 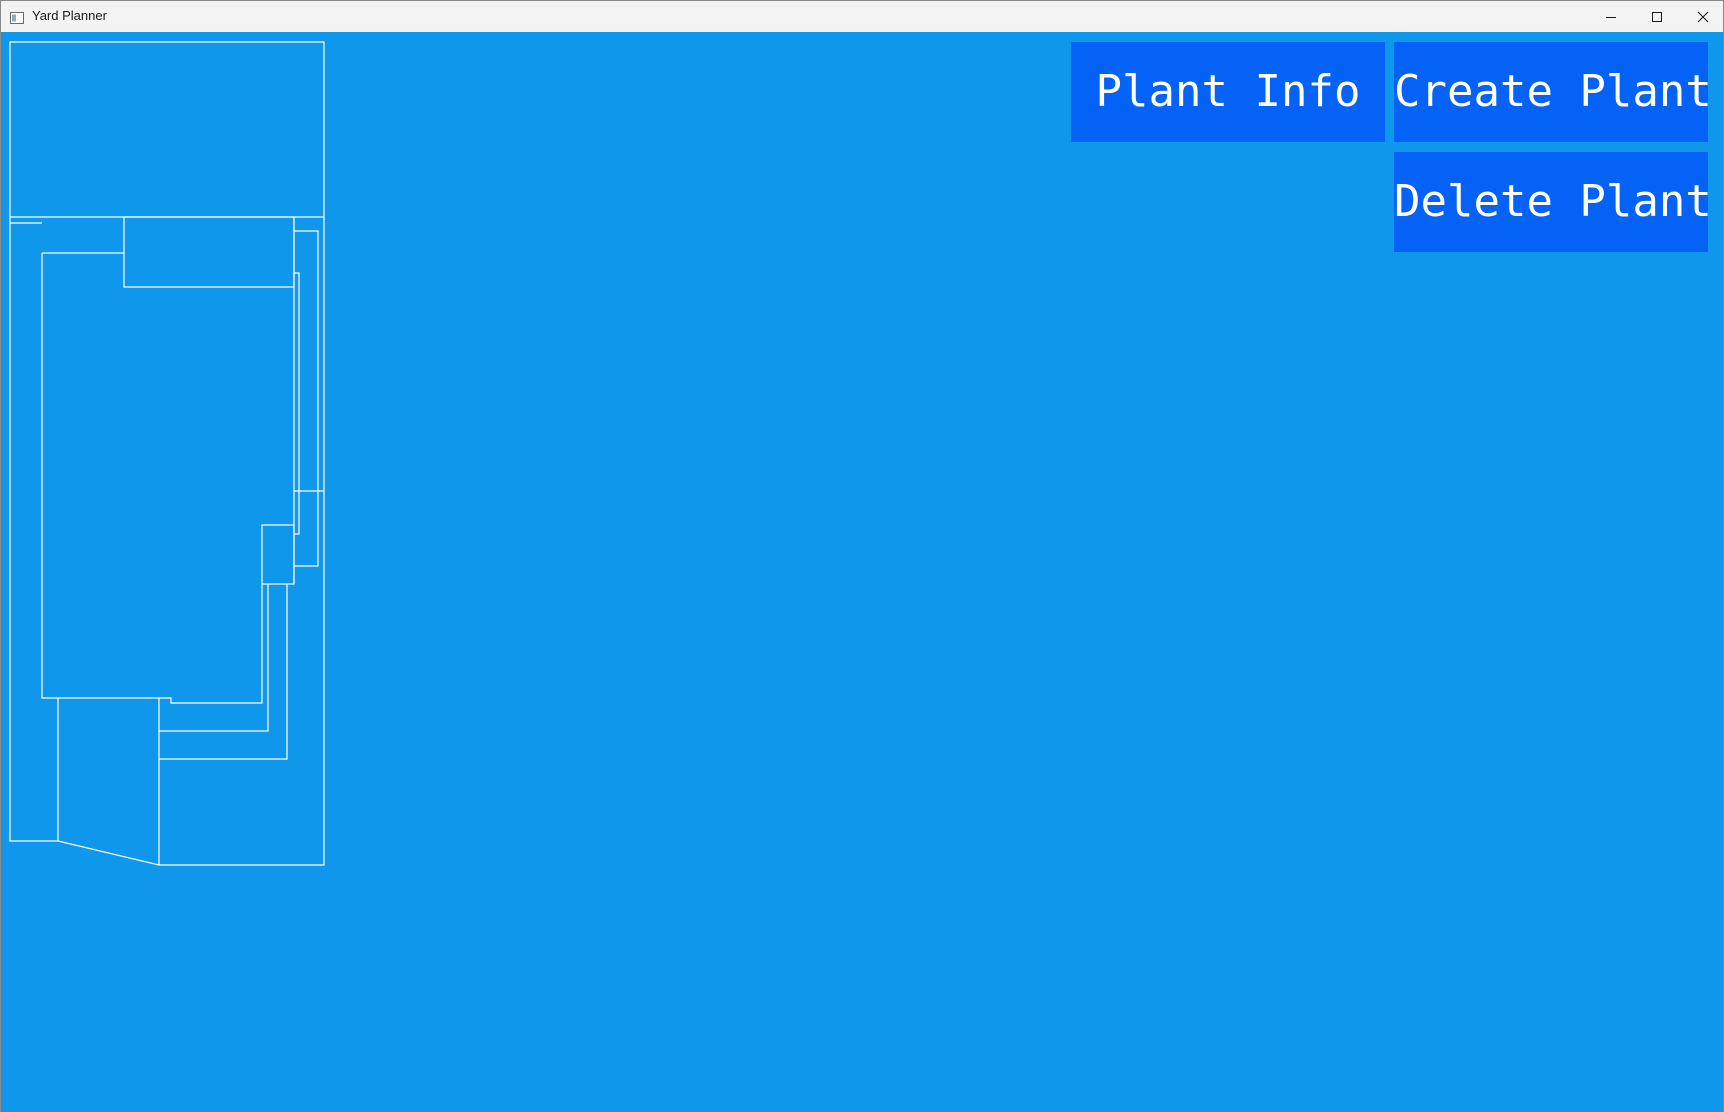 What do you see at coordinates (209, 252) in the screenshot?
I see `garage-rect` at bounding box center [209, 252].